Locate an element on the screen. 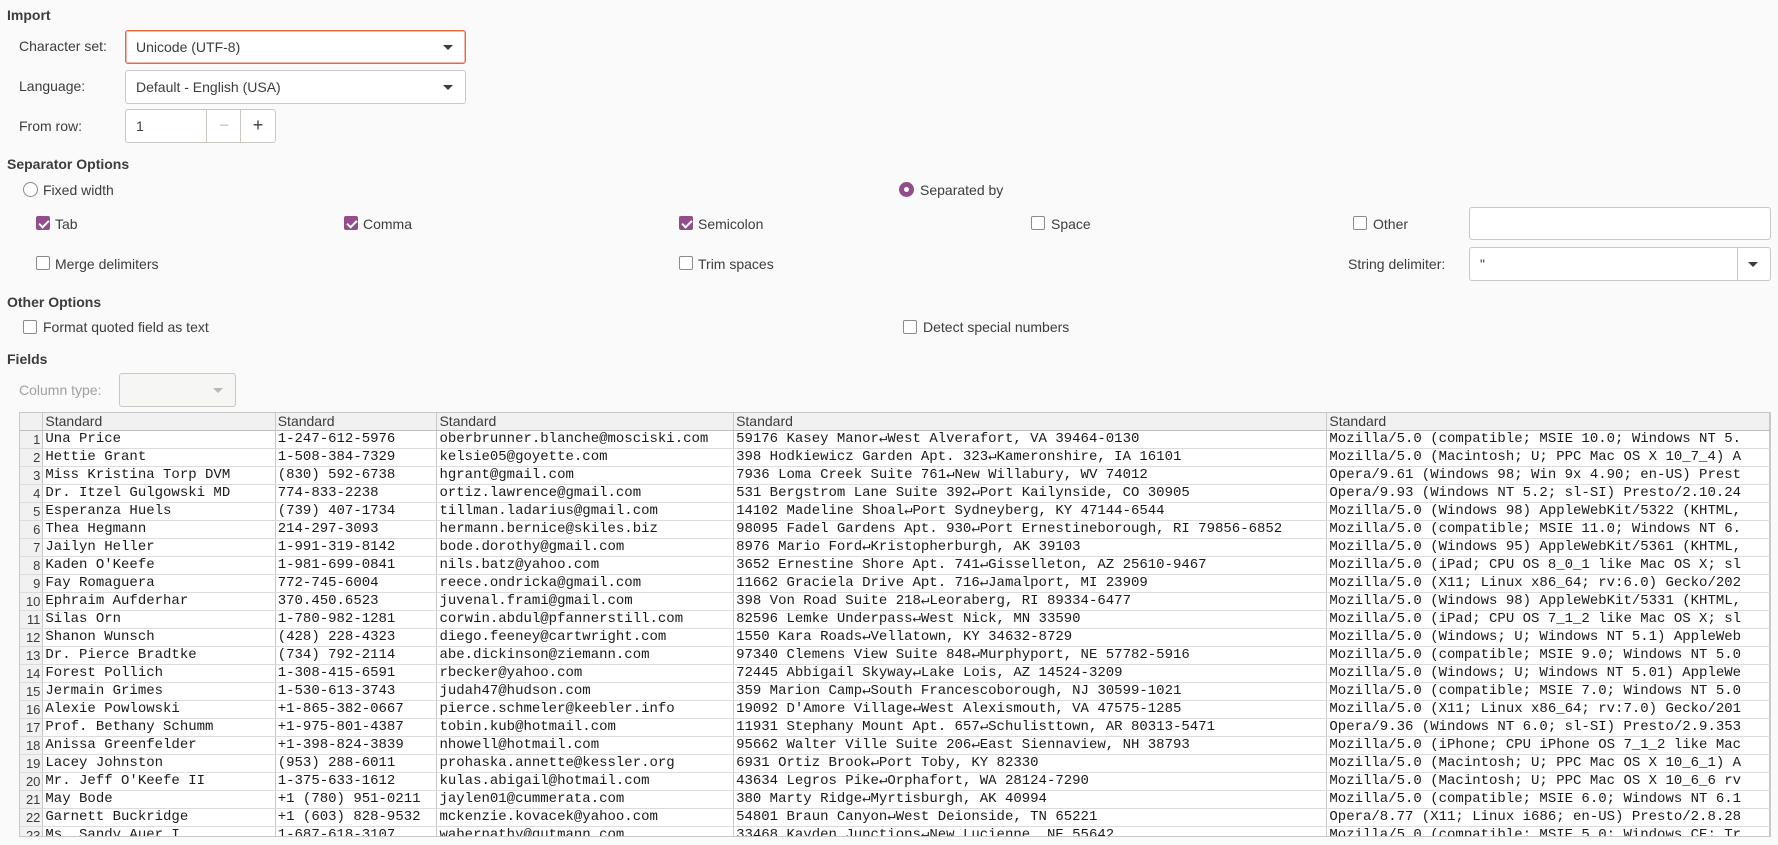 Image resolution: width=1778 pixels, height=845 pixels. table-cell: kulas.abigail@hotmail.com is located at coordinates (585, 781).